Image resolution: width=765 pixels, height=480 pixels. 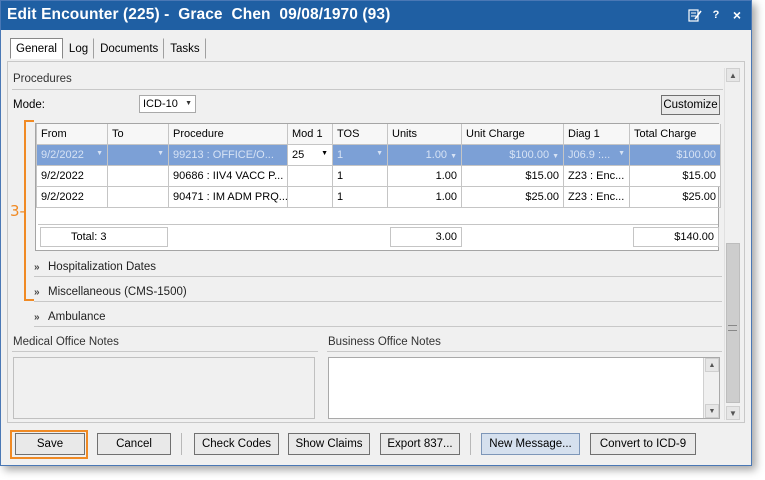 I want to click on cell-unit-charge: $25.00, so click(x=512, y=196).